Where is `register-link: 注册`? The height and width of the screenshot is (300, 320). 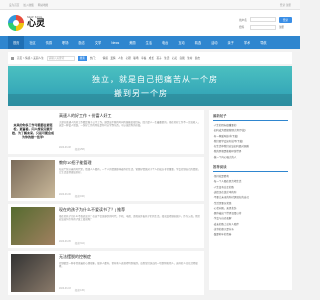 register-link: 注册 is located at coordinates (285, 27).